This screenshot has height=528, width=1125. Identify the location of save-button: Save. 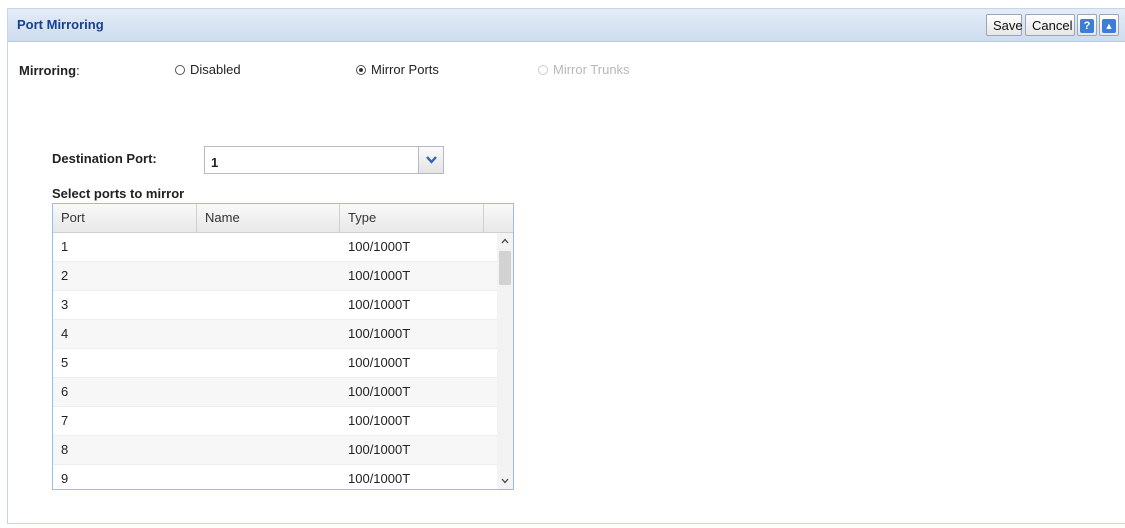
(1004, 25).